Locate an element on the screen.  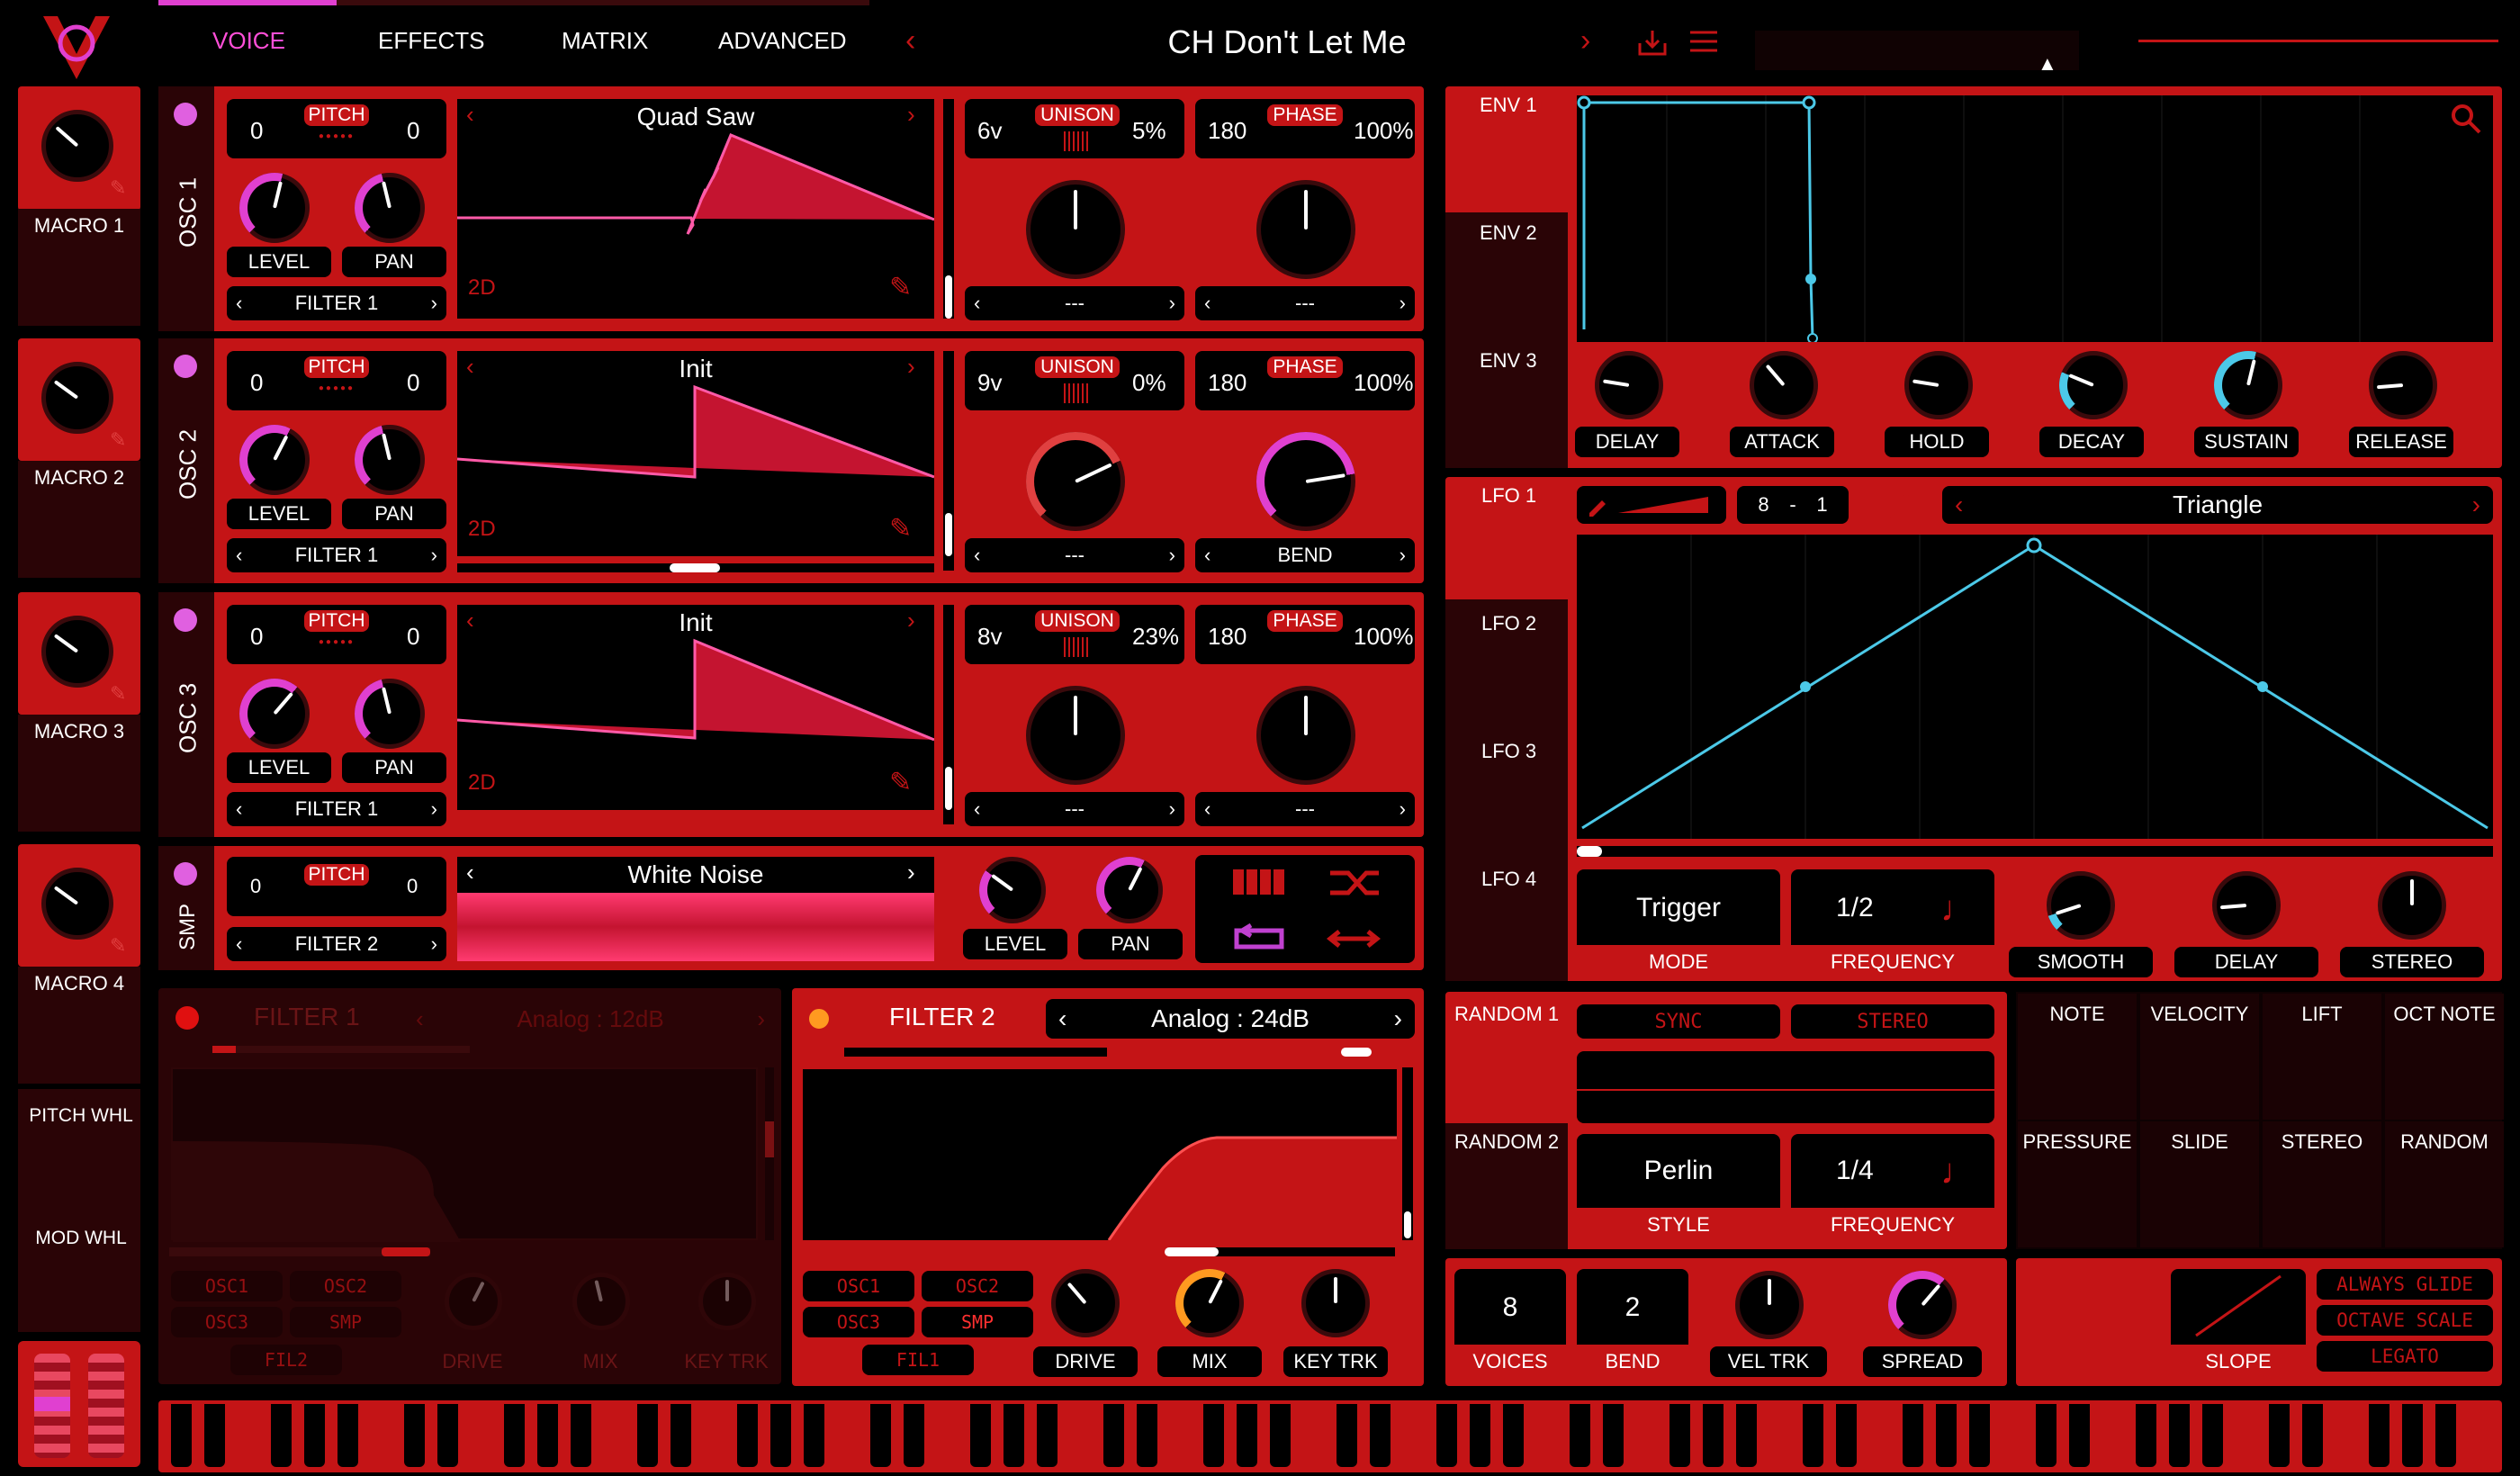
tab-env-2: ENV 2 is located at coordinates (1508, 233).